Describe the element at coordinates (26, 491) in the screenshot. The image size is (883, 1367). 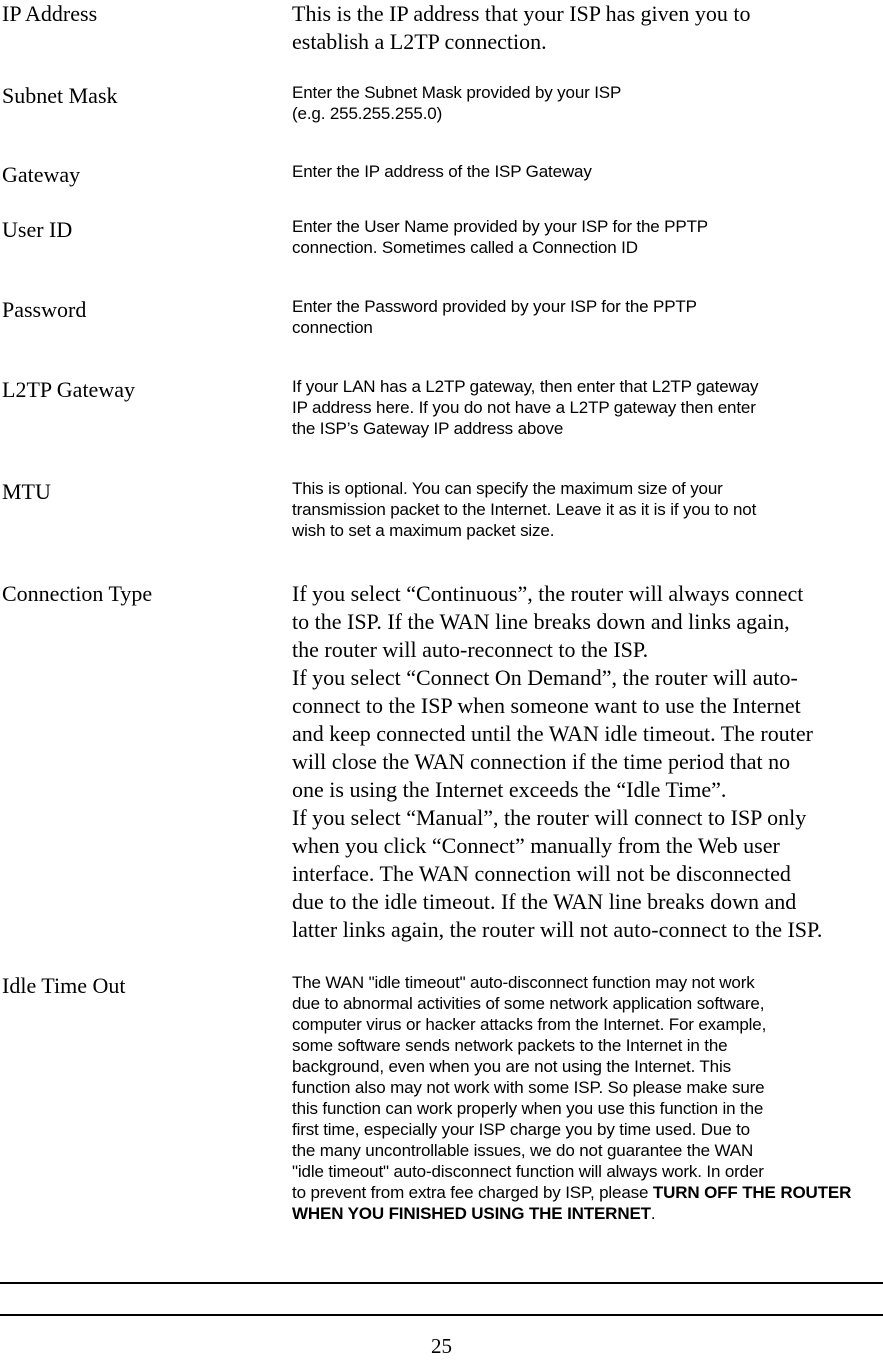
I see `definition-term: MTU` at that location.